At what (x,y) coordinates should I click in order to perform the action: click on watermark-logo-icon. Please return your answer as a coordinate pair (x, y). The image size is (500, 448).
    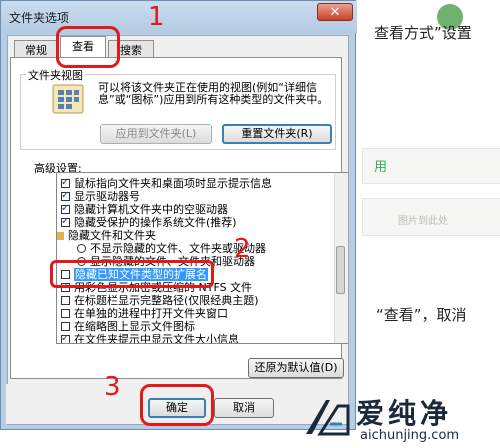
    Looking at the image, I should click on (328, 418).